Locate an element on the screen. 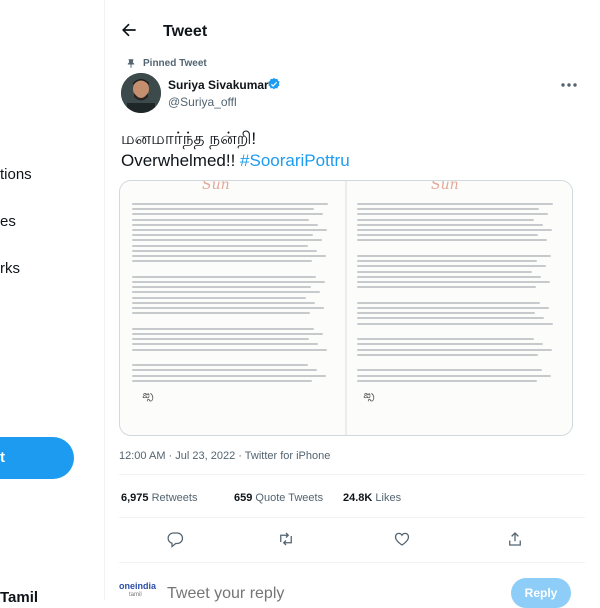  reply-icon is located at coordinates (175, 539).